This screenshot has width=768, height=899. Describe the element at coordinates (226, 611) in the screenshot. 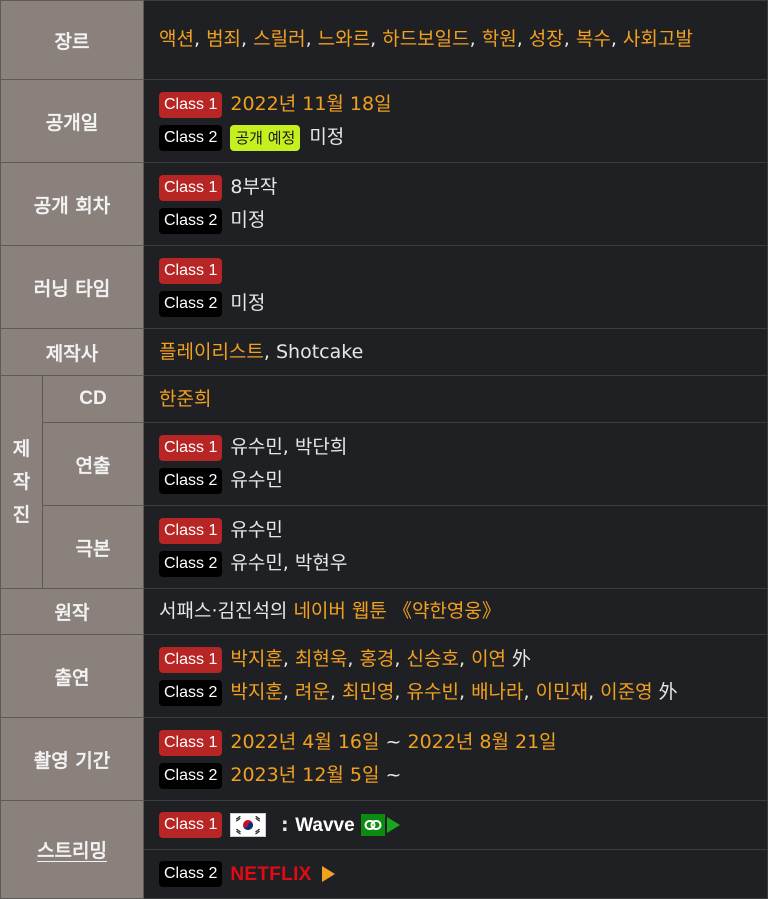

I see `original-author: 서패스·김진석의` at that location.